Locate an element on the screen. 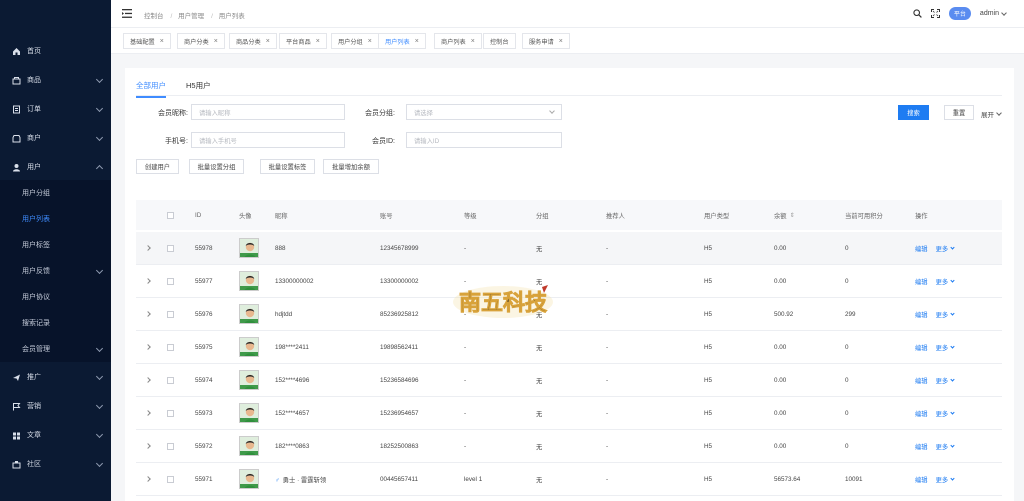 Image resolution: width=1024 pixels, height=501 pixels. sidebar-item-t1: 商品 is located at coordinates (55, 80).